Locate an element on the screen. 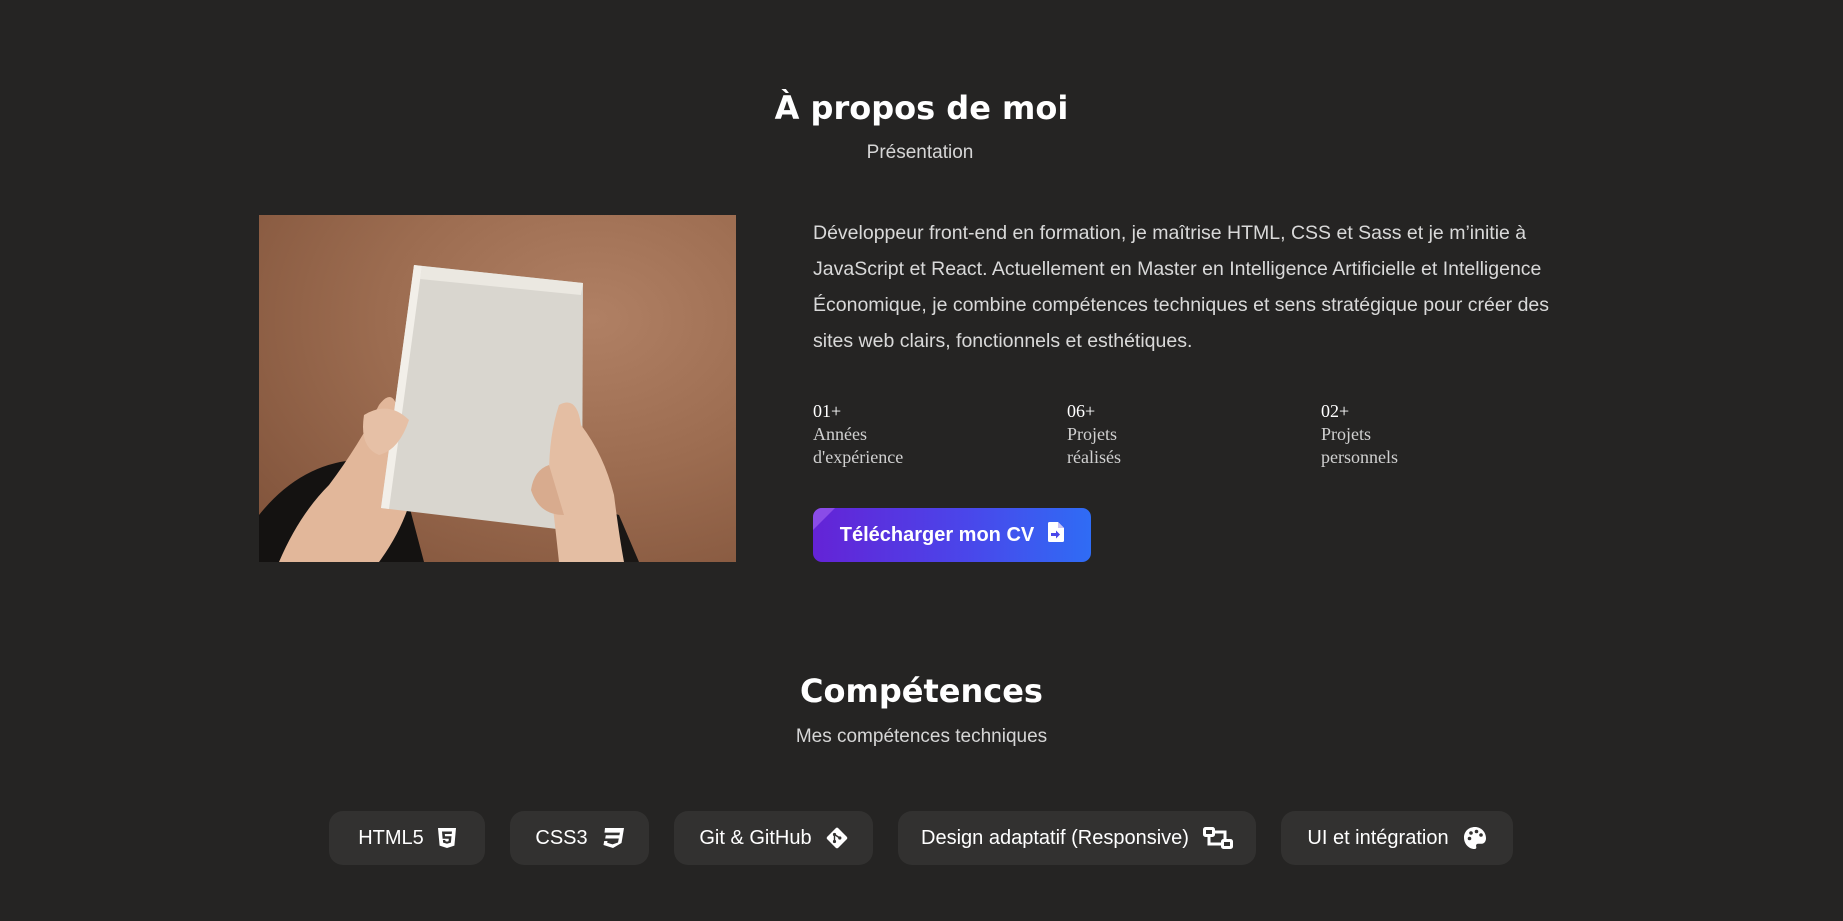 This screenshot has height=921, width=1843. stat-experience: 01+ Années d'expérience is located at coordinates (873, 434).